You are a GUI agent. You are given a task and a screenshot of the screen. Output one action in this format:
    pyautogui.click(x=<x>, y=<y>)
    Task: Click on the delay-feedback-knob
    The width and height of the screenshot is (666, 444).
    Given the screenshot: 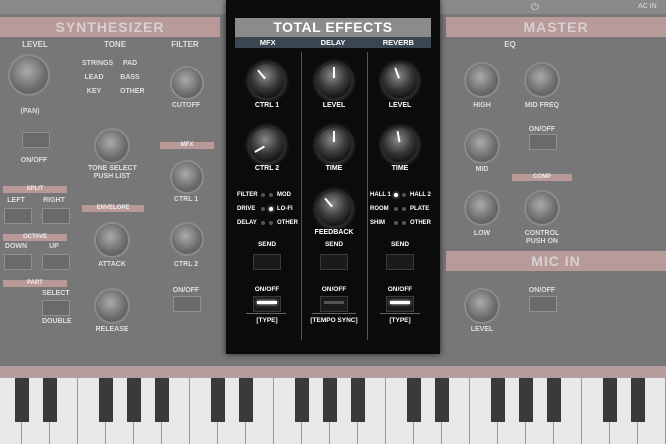 What is the action you would take?
    pyautogui.click(x=334, y=209)
    